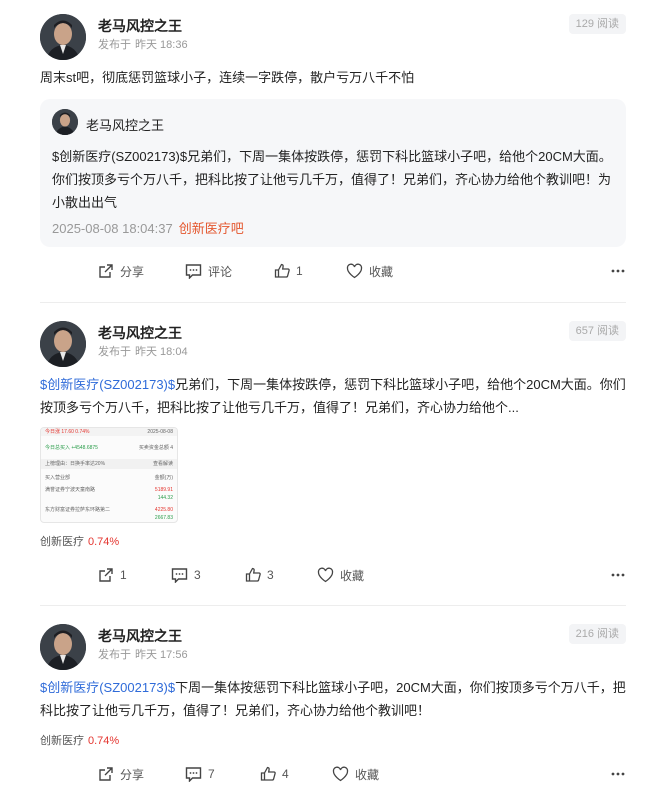 Image resolution: width=670 pixels, height=787 pixels. I want to click on image-row: 144.32, so click(109, 498).